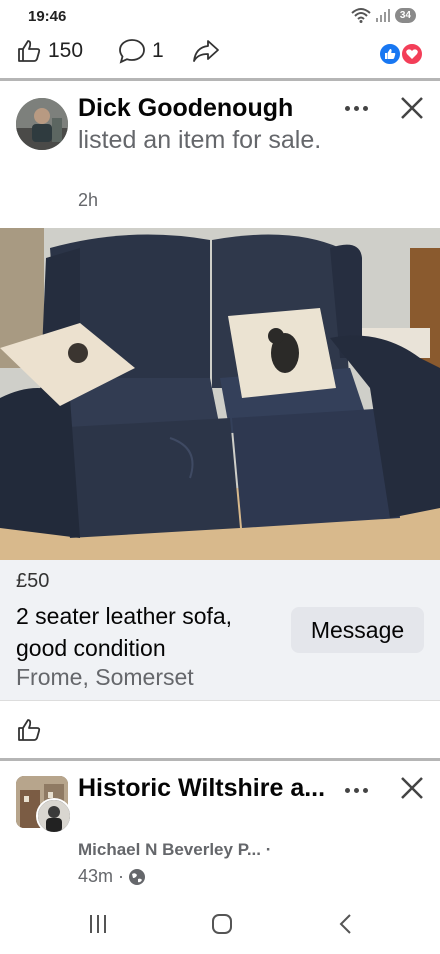 The image size is (440, 954). Describe the element at coordinates (220, 729) in the screenshot. I see `post-actions` at that location.